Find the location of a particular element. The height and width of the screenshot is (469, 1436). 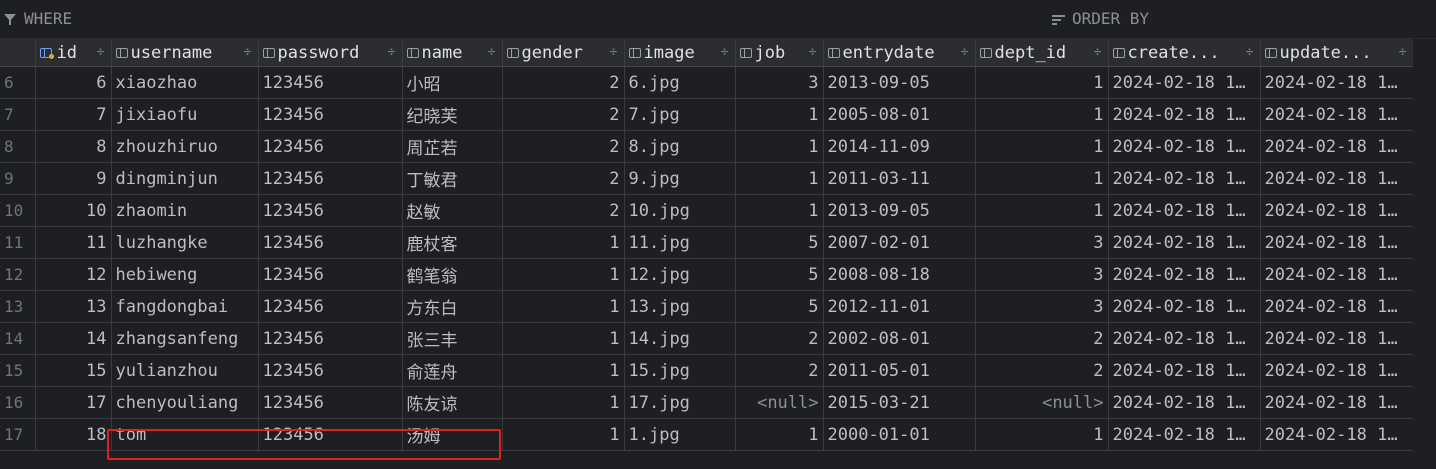

cell-id: 10 is located at coordinates (73, 210).